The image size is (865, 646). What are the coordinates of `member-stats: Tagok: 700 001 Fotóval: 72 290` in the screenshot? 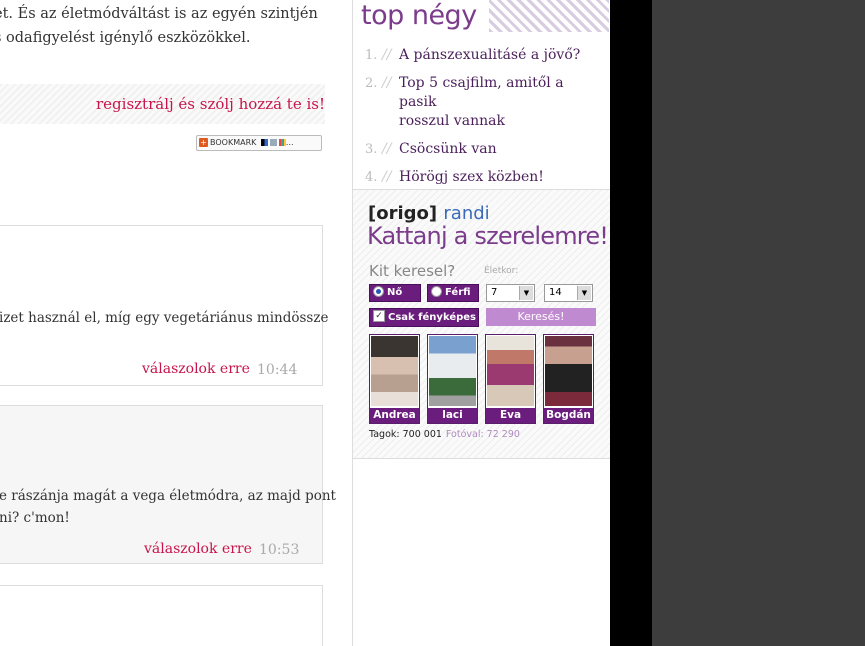 It's located at (444, 434).